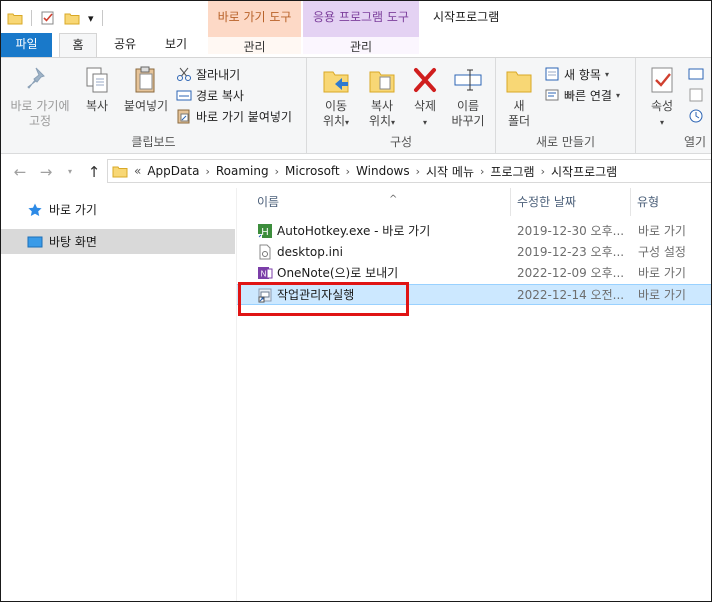  What do you see at coordinates (474, 252) in the screenshot?
I see `file-row: desktop.ini 2019-12-23 오후... 구성 설정` at bounding box center [474, 252].